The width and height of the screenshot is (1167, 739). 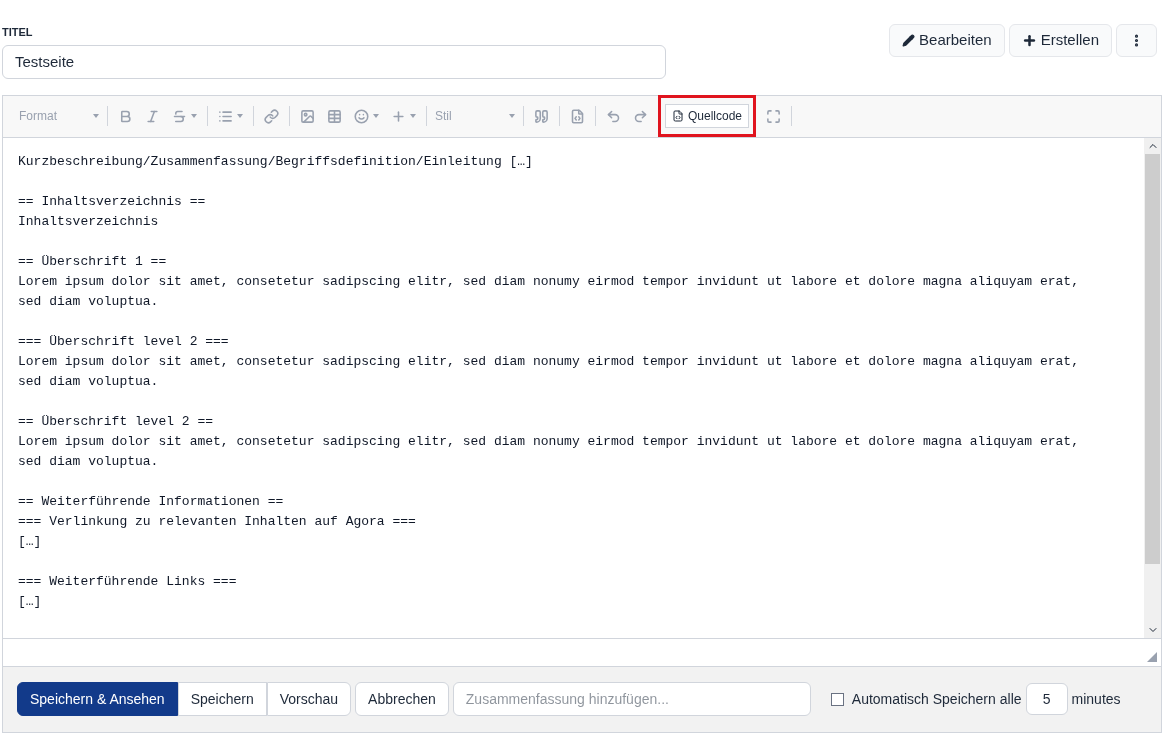 What do you see at coordinates (923, 699) in the screenshot?
I see `autosave-label: Automatisch Speichern` at bounding box center [923, 699].